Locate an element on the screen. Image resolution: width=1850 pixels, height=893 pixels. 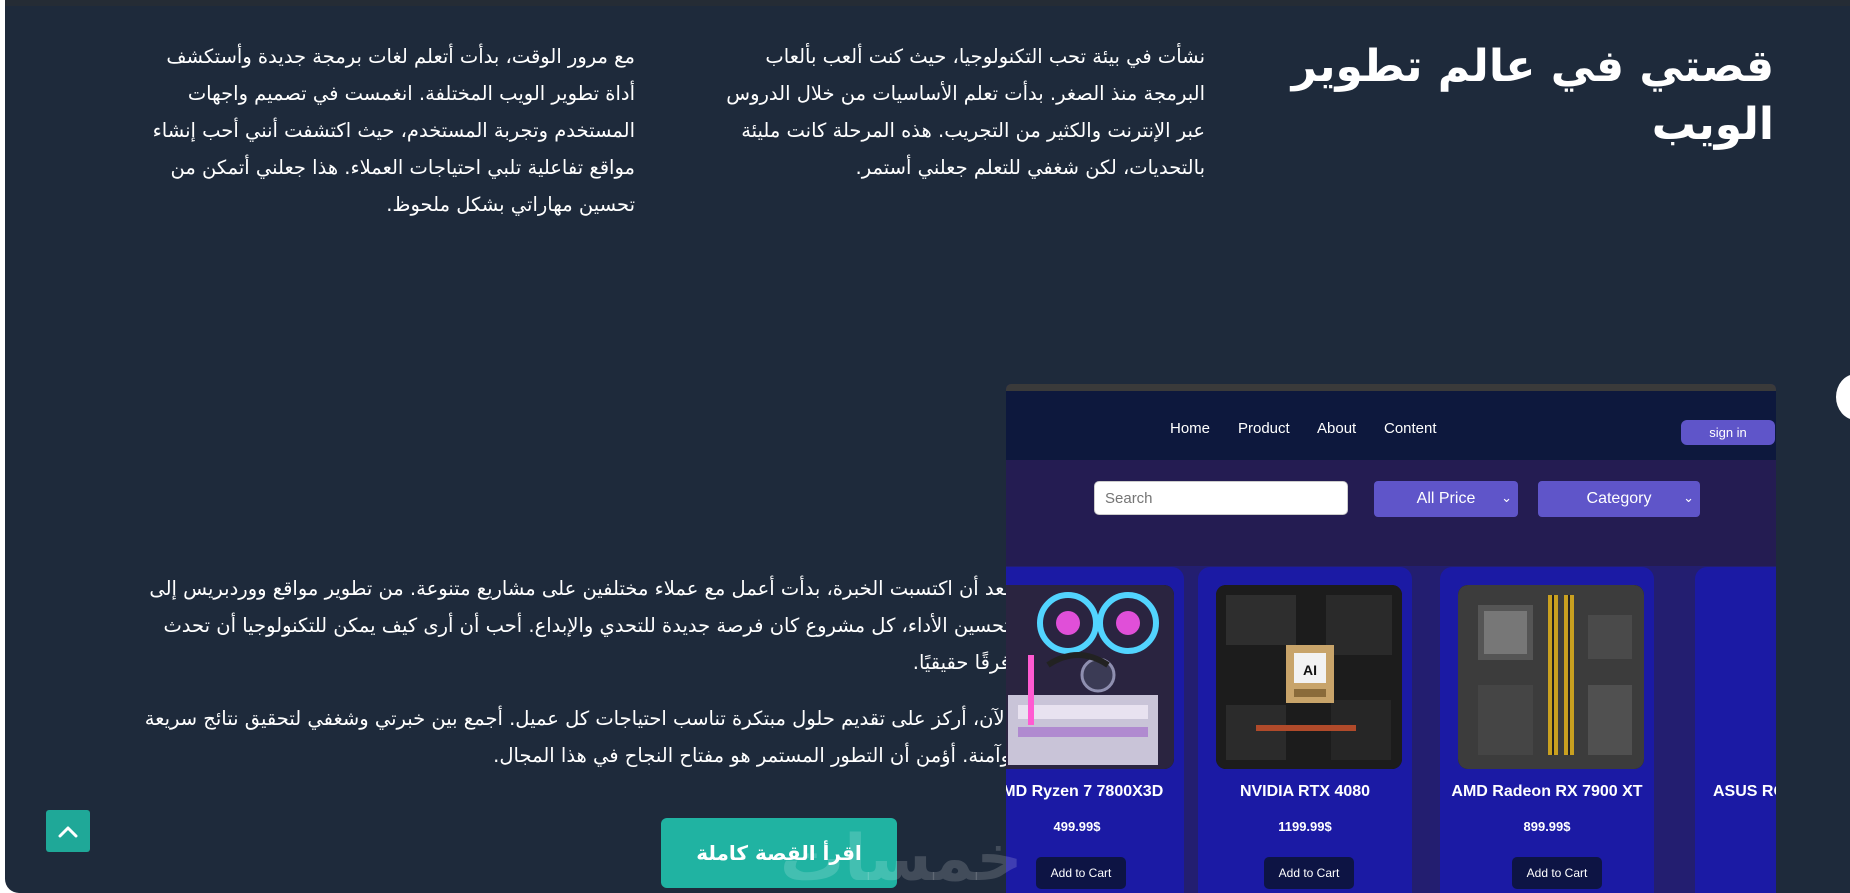
price-select-label: All Price is located at coordinates (1446, 498).